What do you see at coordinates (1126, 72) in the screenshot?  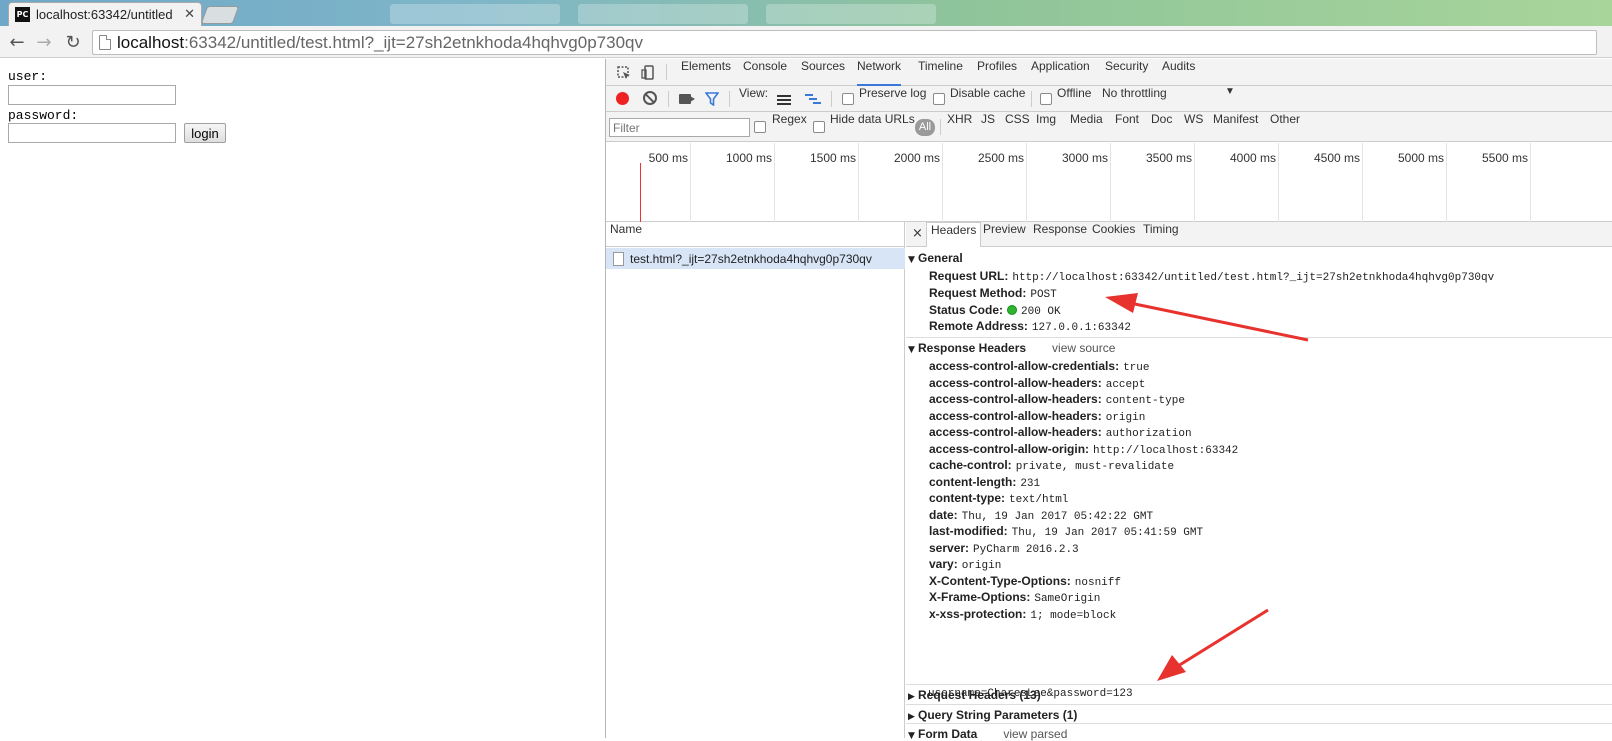 I see `tab-security: Security` at bounding box center [1126, 72].